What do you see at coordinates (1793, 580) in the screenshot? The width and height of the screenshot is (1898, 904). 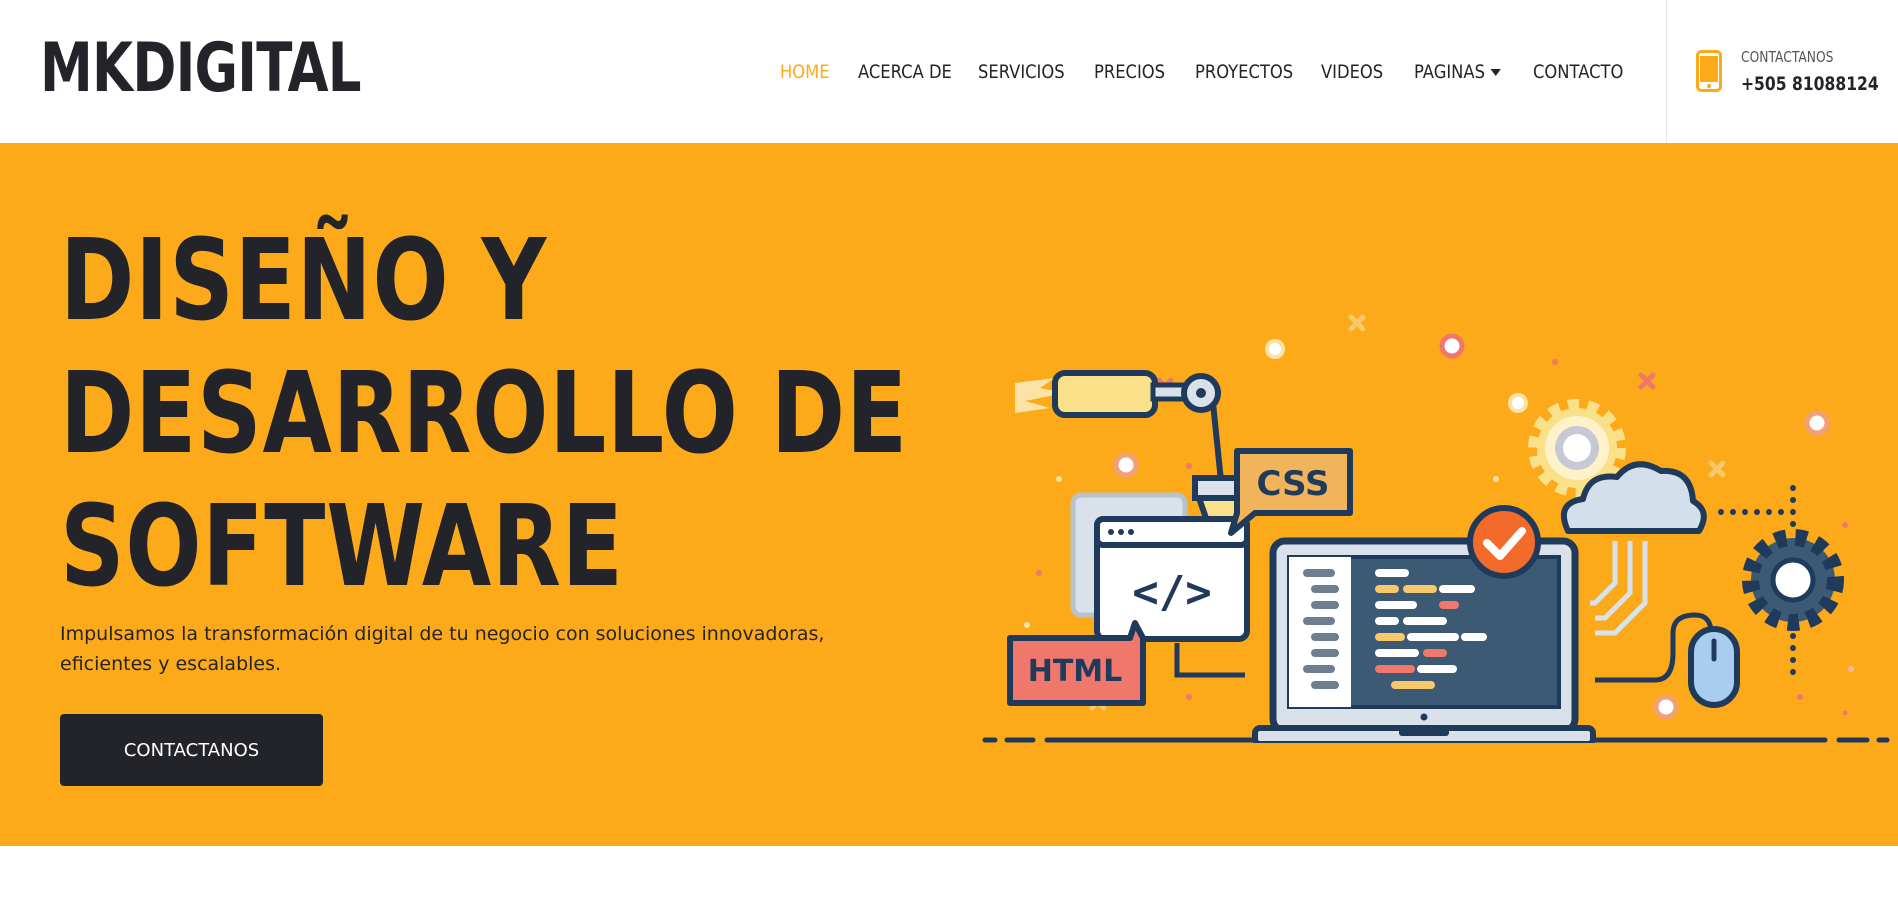 I see `gear-icon` at bounding box center [1793, 580].